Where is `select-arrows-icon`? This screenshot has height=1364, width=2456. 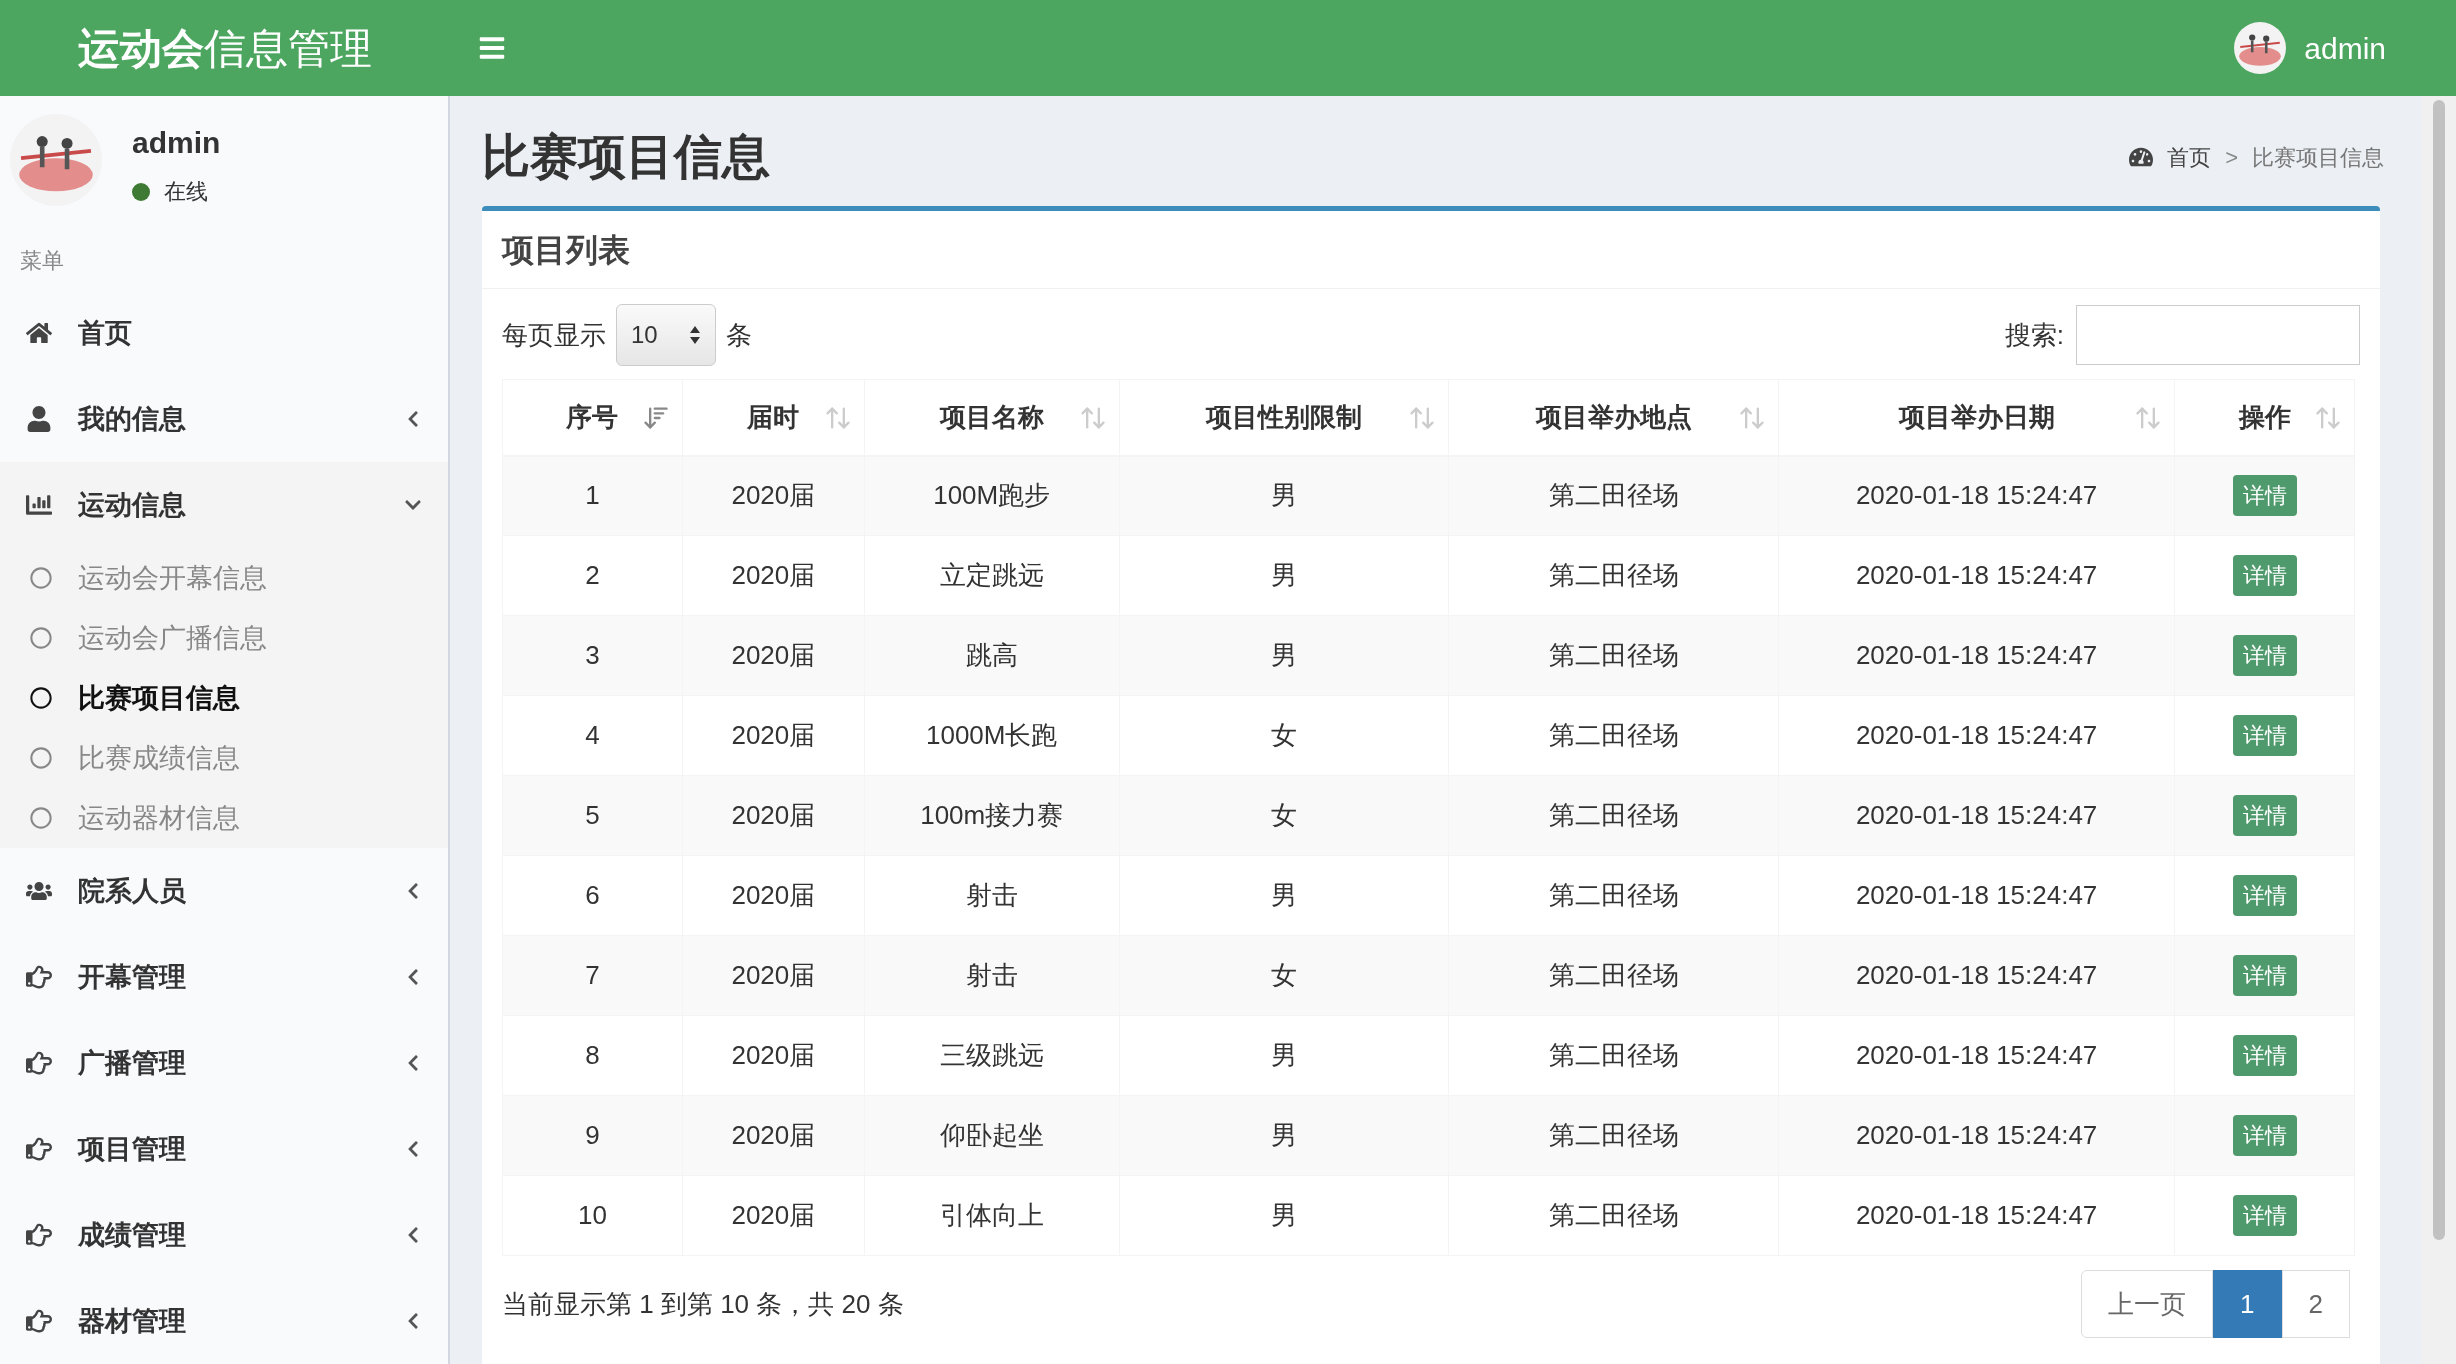 select-arrows-icon is located at coordinates (695, 335).